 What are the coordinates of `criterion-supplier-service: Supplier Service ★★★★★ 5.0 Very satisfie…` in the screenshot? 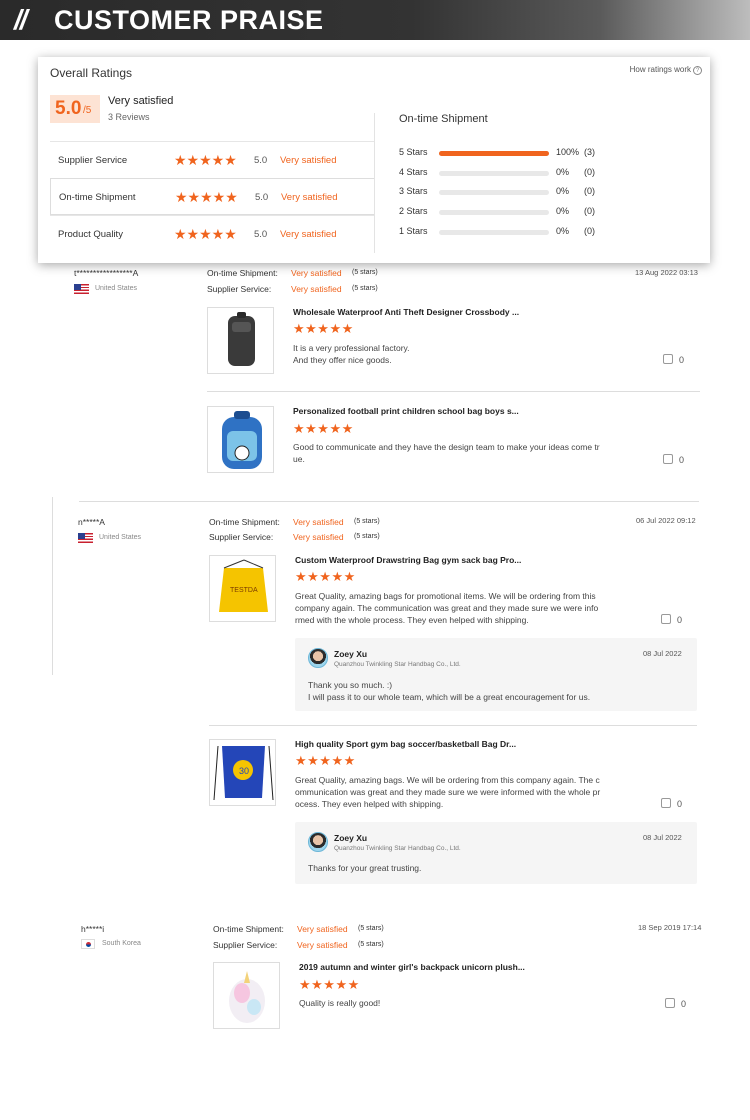 It's located at (212, 159).